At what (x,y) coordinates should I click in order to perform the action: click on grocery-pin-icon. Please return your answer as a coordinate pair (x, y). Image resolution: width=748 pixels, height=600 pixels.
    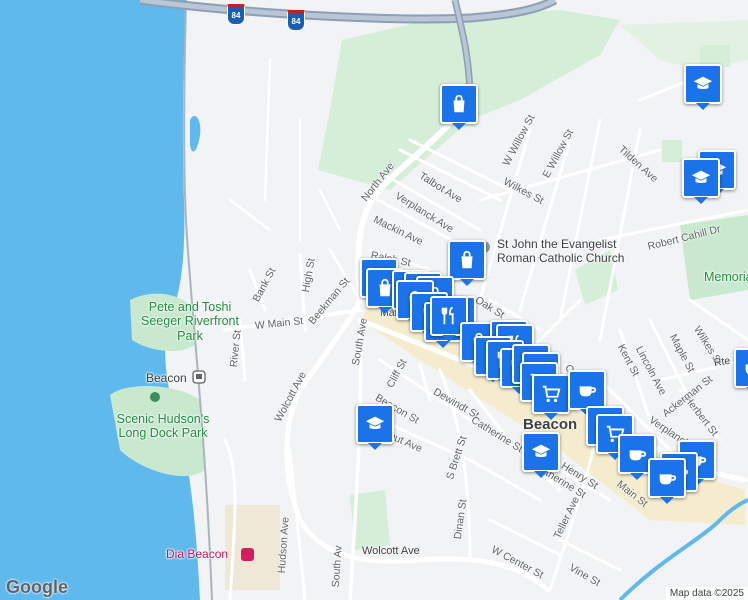
    Looking at the image, I should click on (551, 394).